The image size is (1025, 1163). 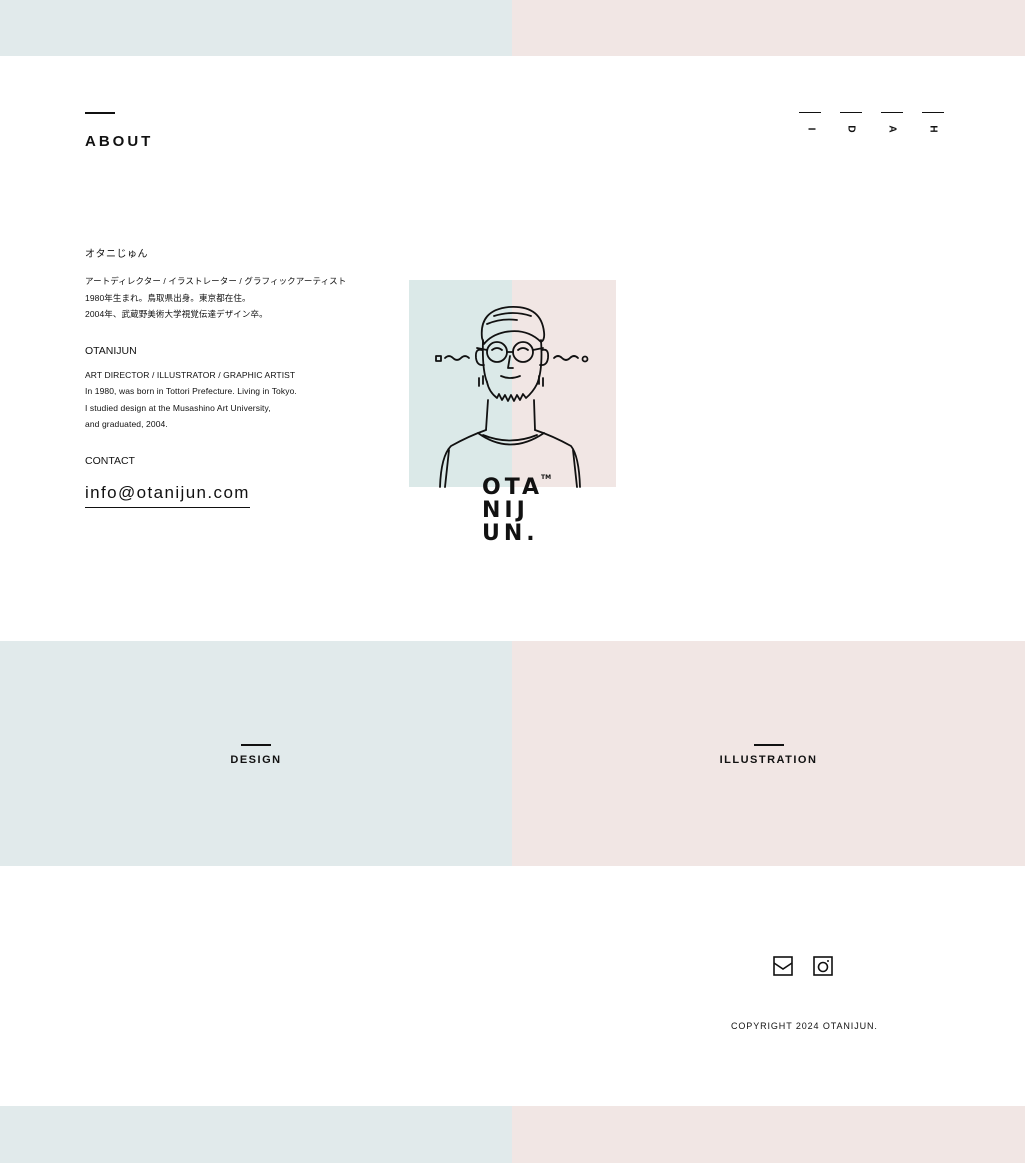 I want to click on instagram-icon, so click(x=823, y=968).